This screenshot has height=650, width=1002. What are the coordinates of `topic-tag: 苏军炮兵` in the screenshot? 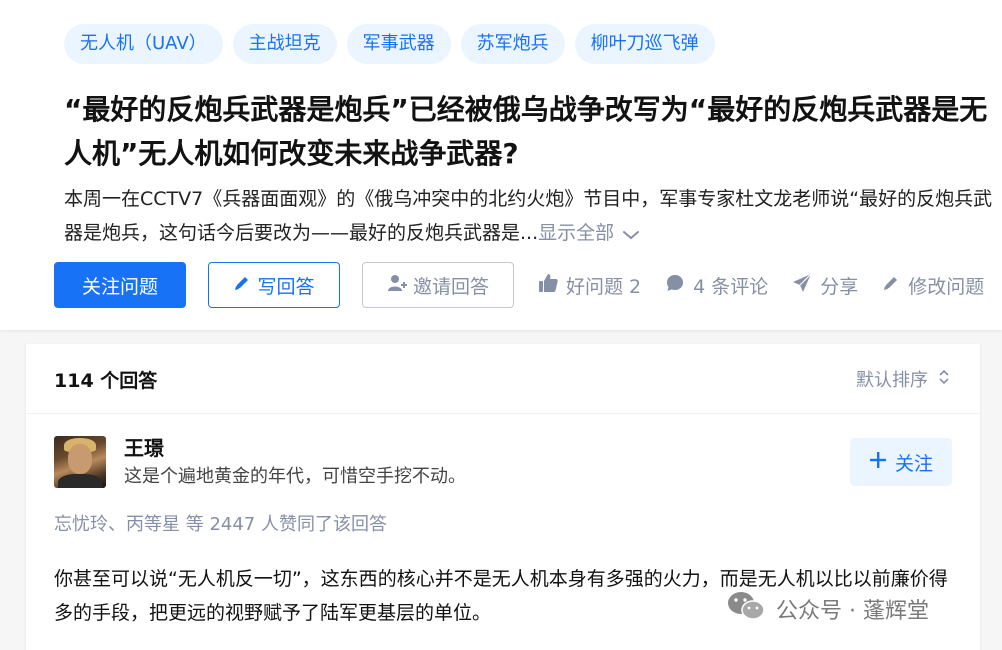 It's located at (512, 44).